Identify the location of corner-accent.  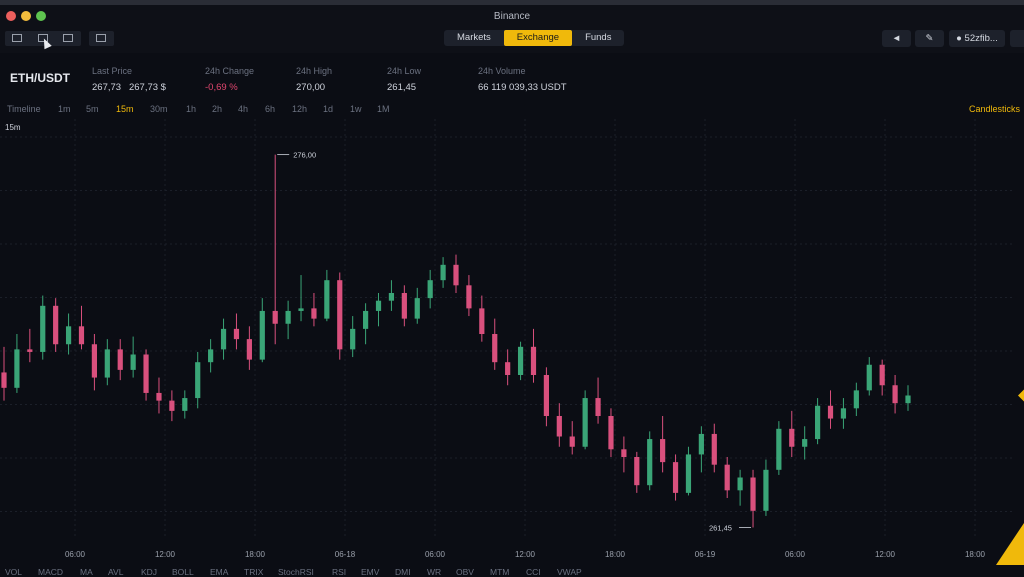
(1010, 544).